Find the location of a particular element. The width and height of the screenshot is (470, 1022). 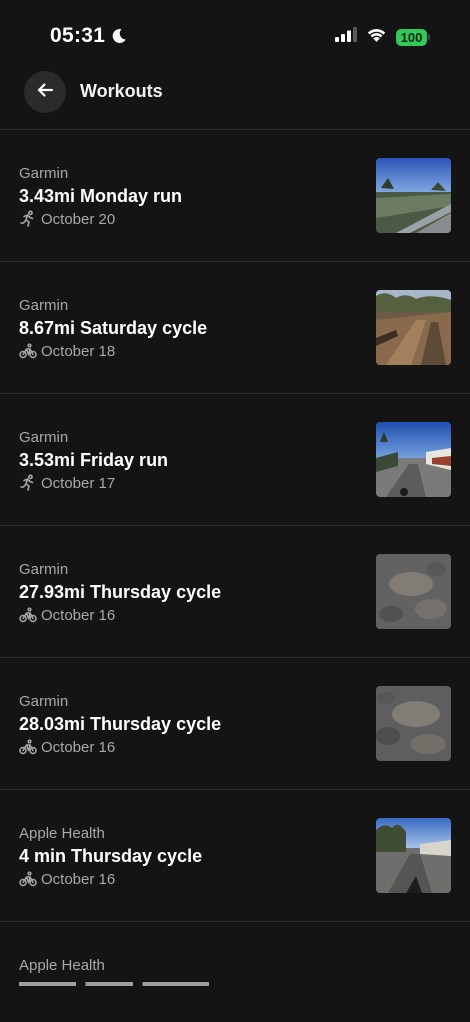

header: Workouts is located at coordinates (235, 100).